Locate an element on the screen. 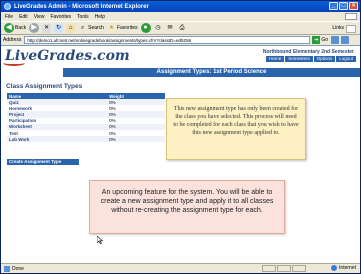  go-arrow-icon: ➔ is located at coordinates (316, 40).